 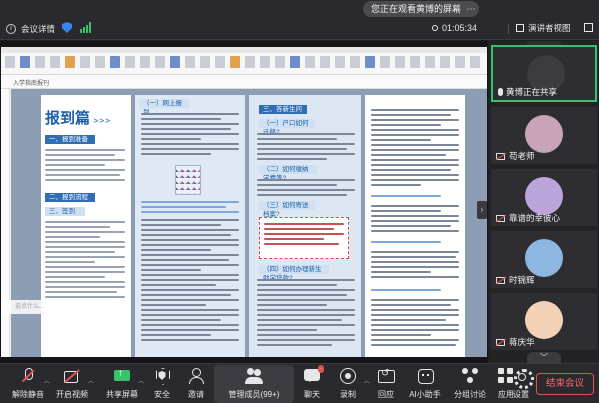 I want to click on page-2: （一）网上报到, so click(x=190, y=226).